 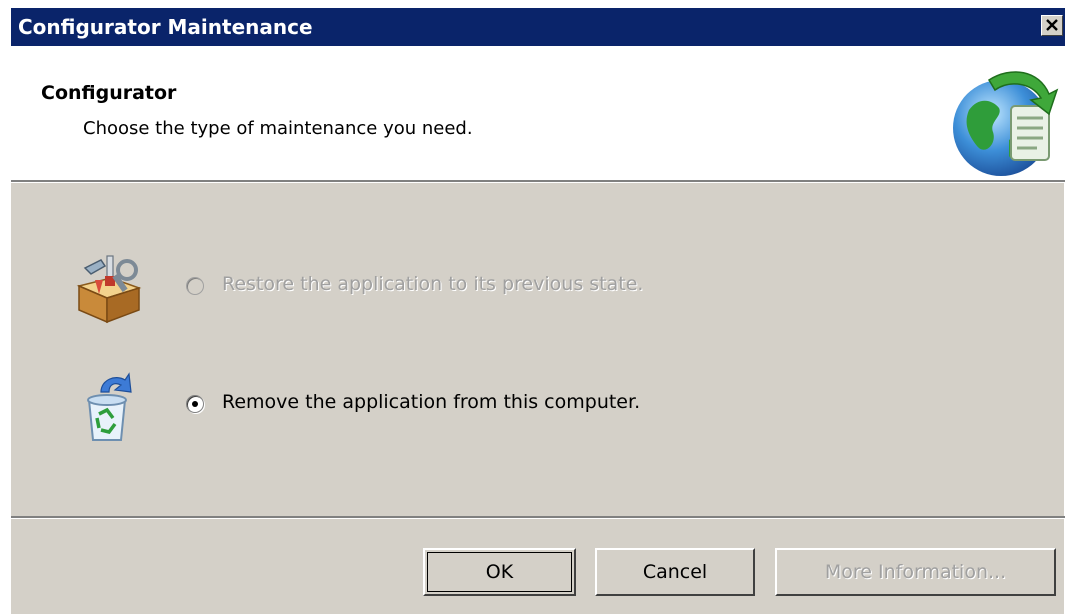 I want to click on radio-selected-dot, so click(x=195, y=404).